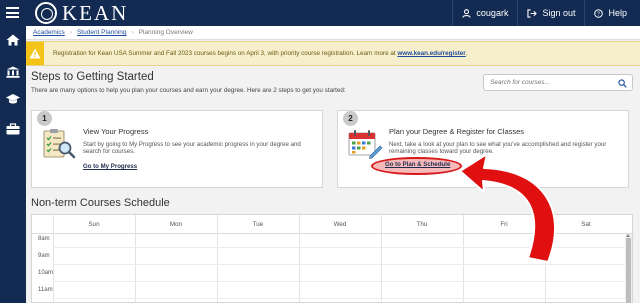 Image resolution: width=640 pixels, height=303 pixels. What do you see at coordinates (44, 256) in the screenshot?
I see `time-label: 9am` at bounding box center [44, 256].